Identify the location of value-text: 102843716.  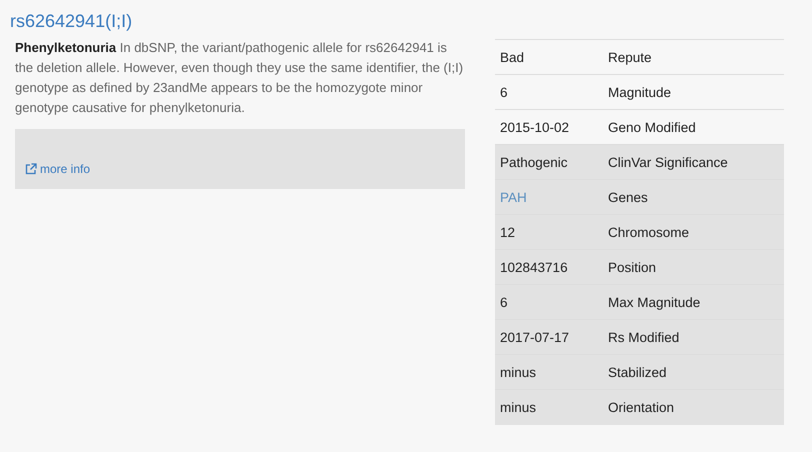
(534, 267).